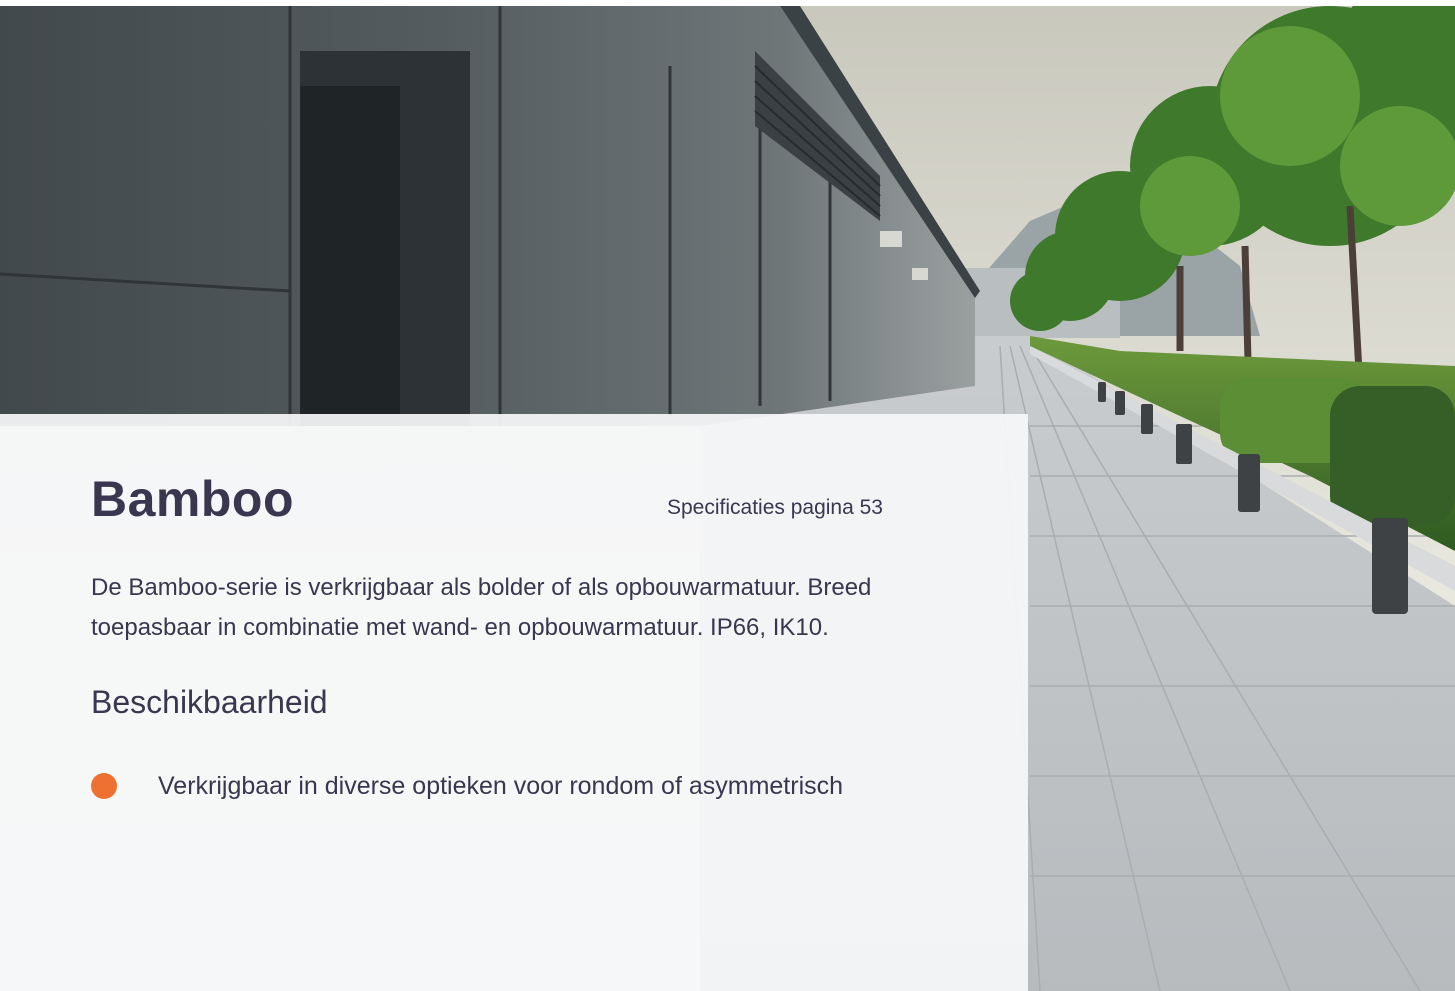 Image resolution: width=1455 pixels, height=991 pixels. Describe the element at coordinates (209, 702) in the screenshot. I see `availability-heading: Beschikbaarheid` at that location.